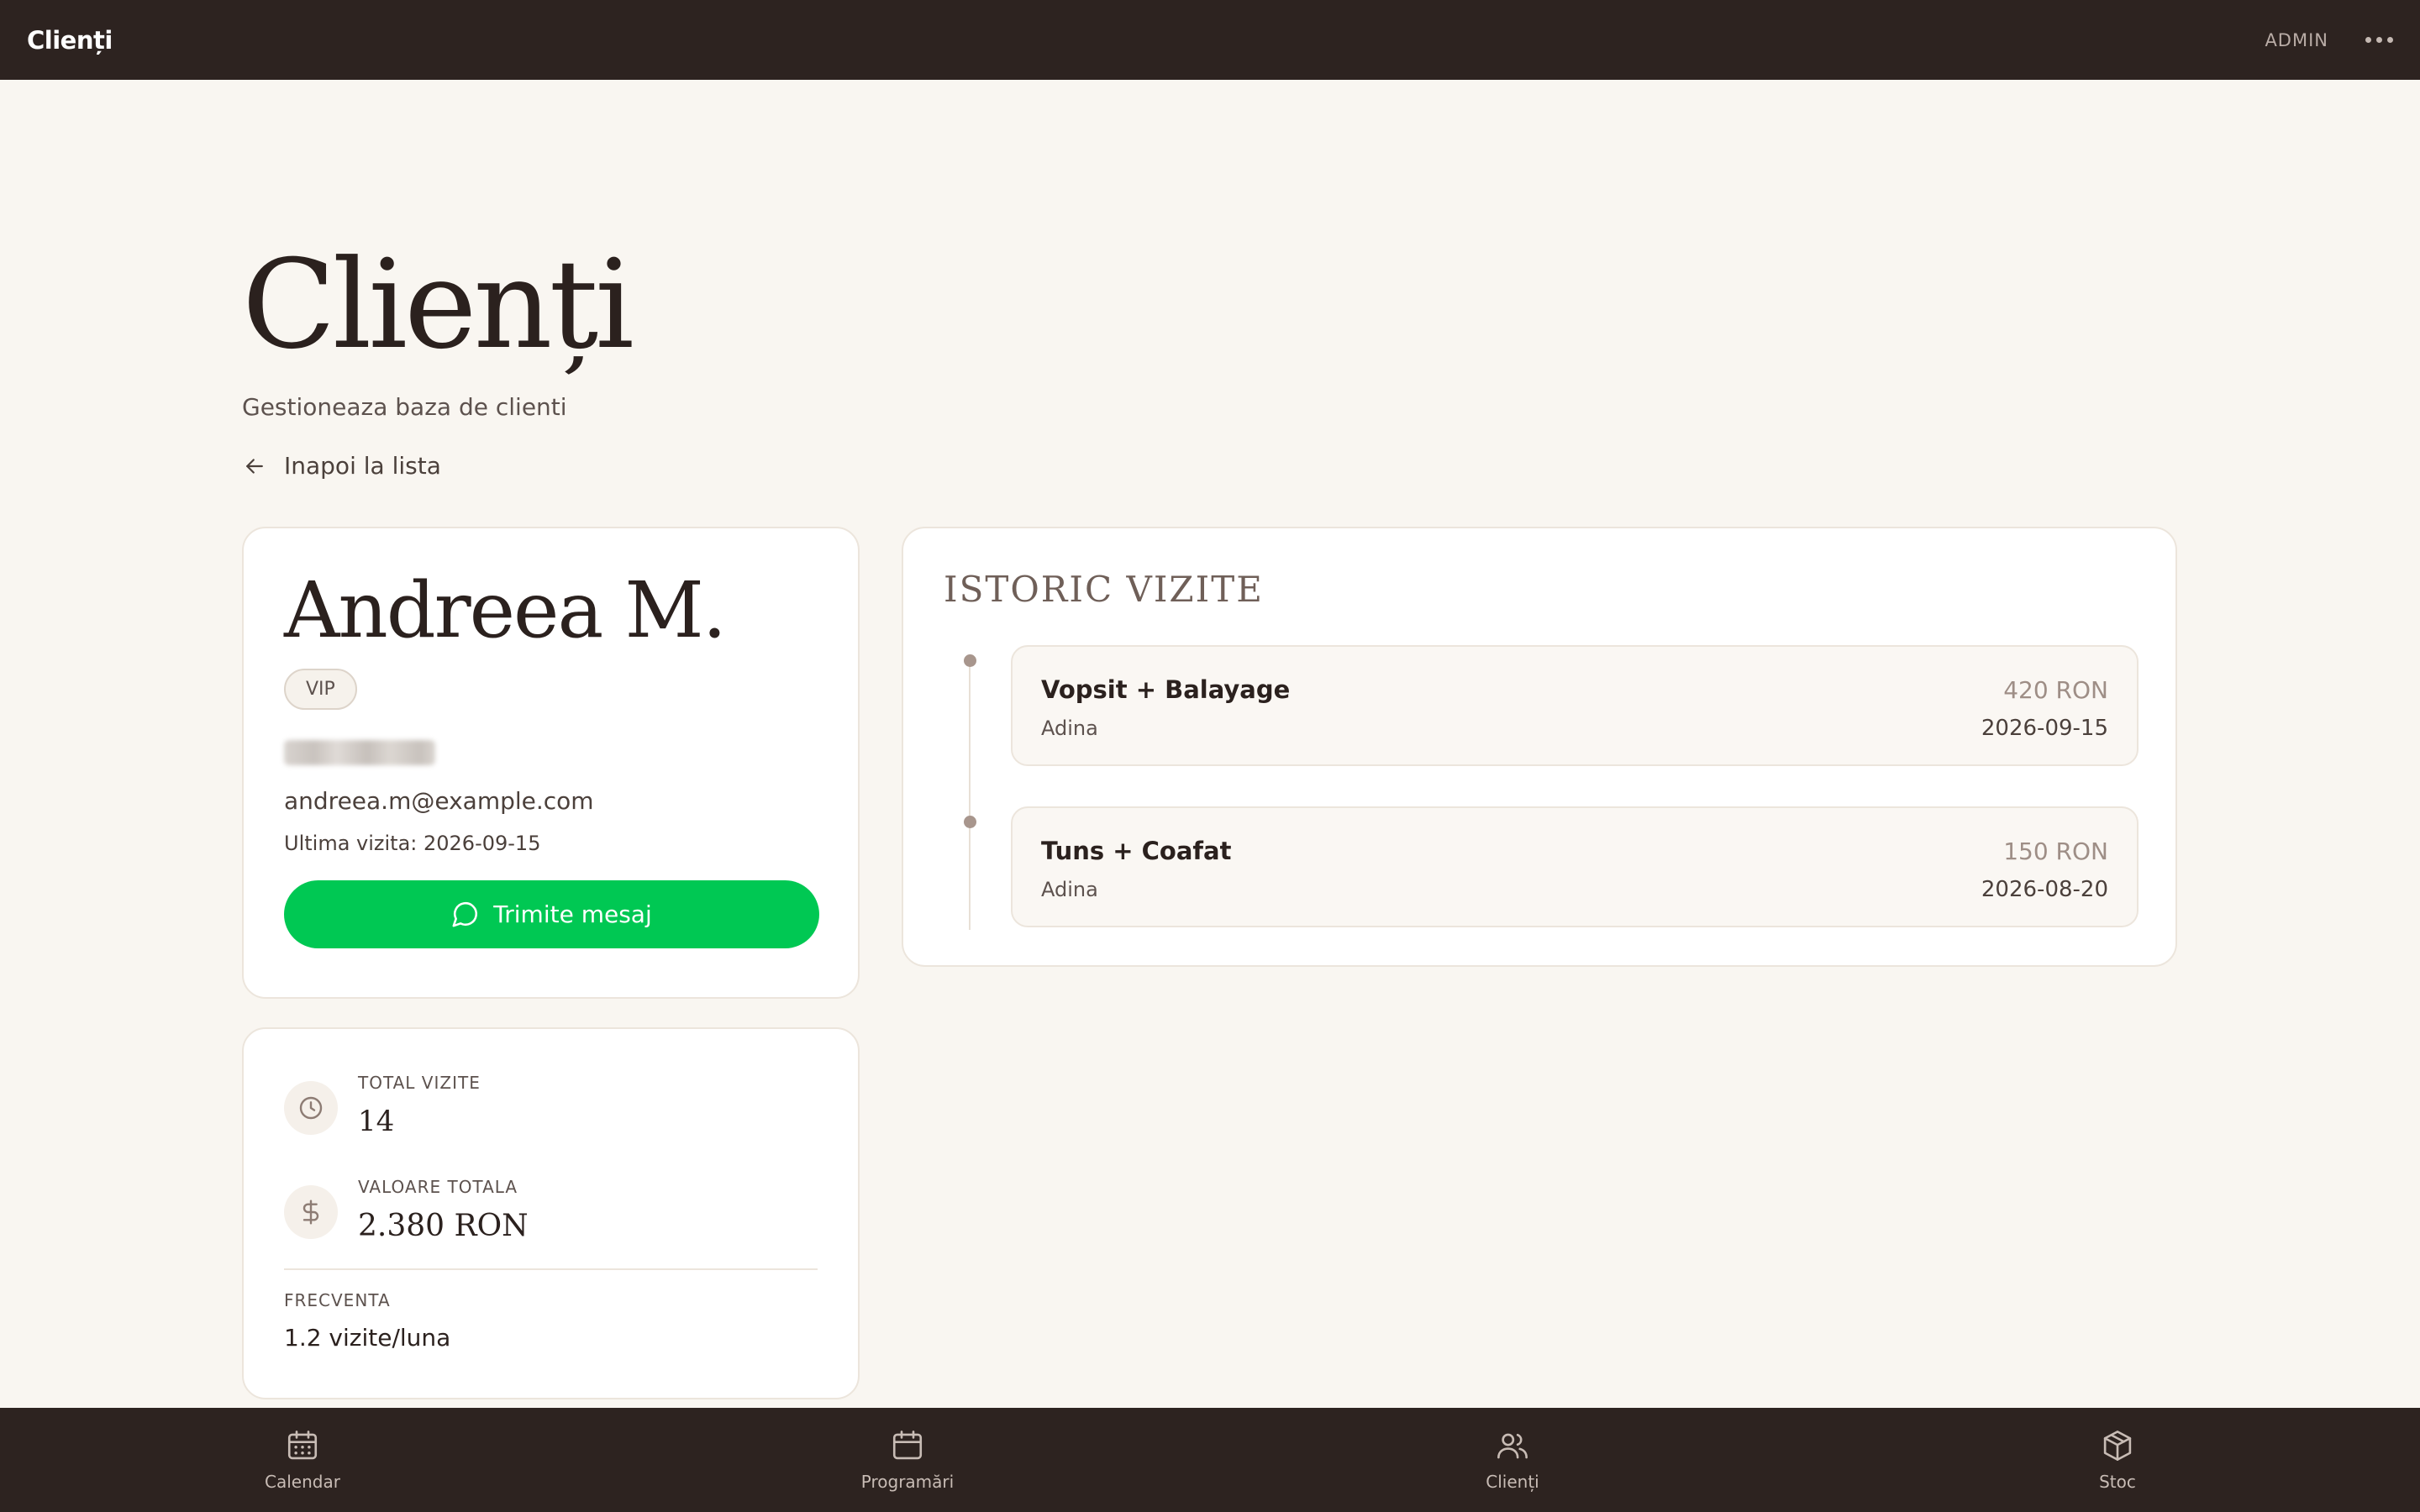  What do you see at coordinates (412, 843) in the screenshot?
I see `last-visit: Ultima vizita: 2026-09-15` at bounding box center [412, 843].